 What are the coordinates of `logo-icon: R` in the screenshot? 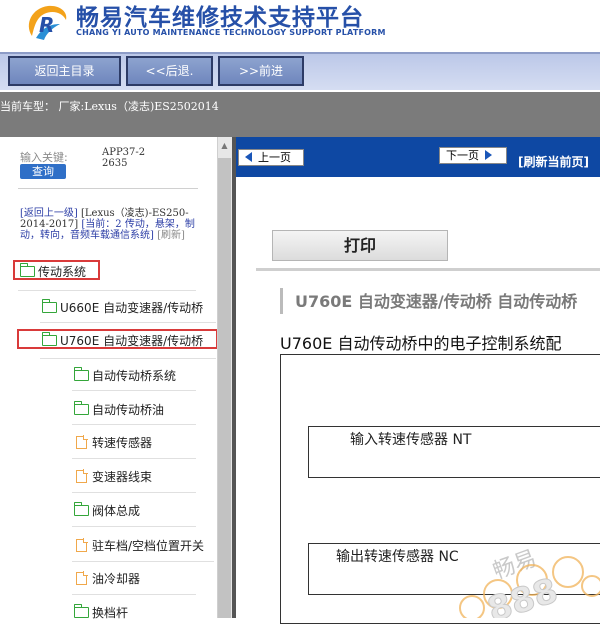 It's located at (47, 22).